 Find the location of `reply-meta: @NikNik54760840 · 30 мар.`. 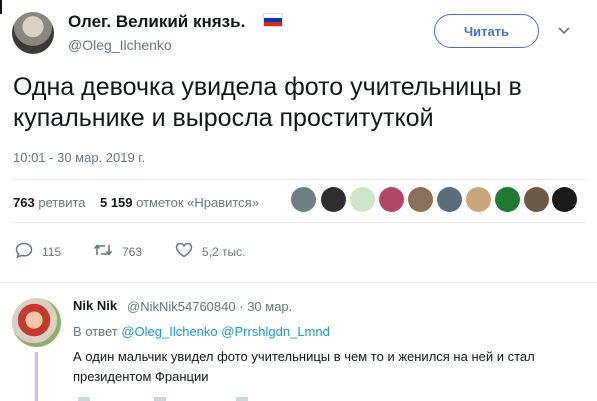

reply-meta: @NikNik54760840 · 30 мар. is located at coordinates (209, 306).